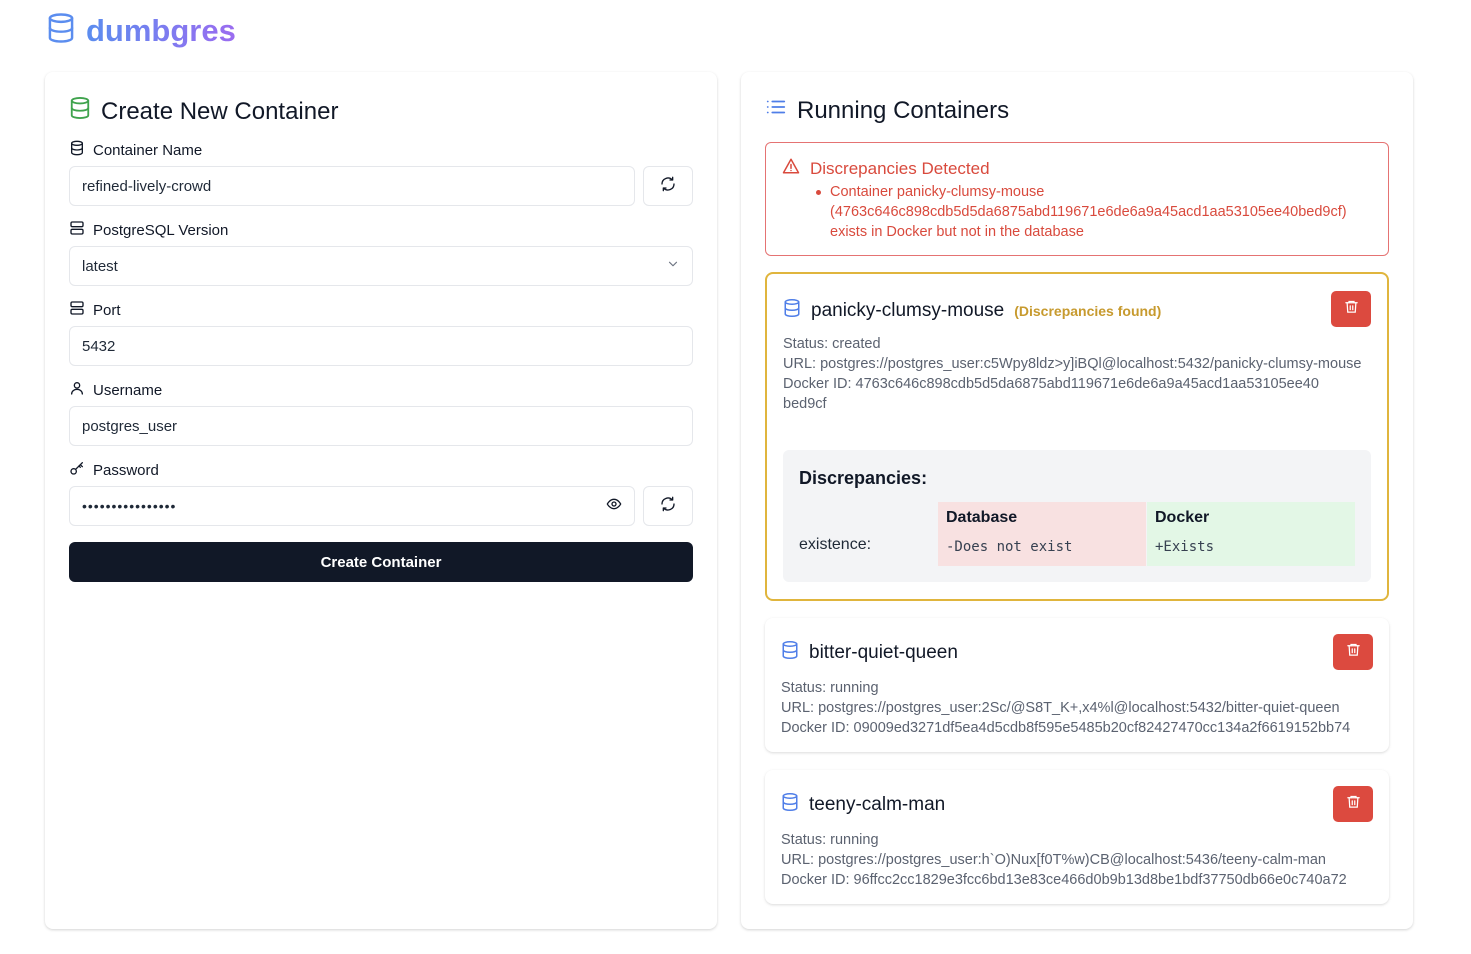 The height and width of the screenshot is (954, 1471). What do you see at coordinates (352, 186) in the screenshot?
I see `container-name-input: refined-lively-crowd` at bounding box center [352, 186].